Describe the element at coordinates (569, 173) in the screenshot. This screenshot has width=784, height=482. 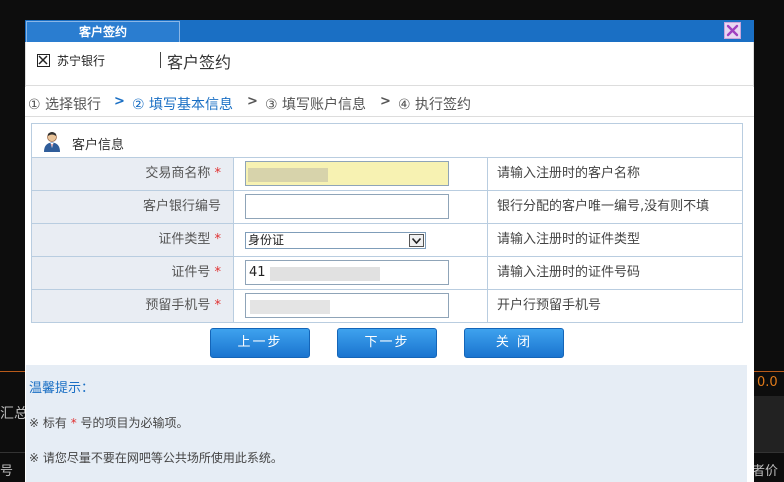
I see `field-hint: 请输入注册时的客户名称` at that location.